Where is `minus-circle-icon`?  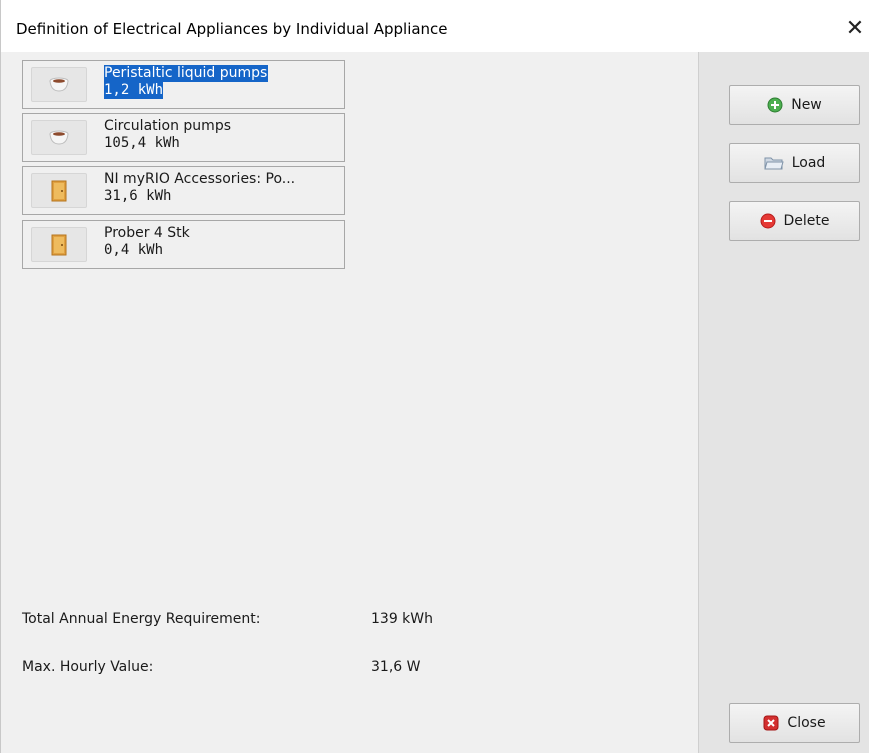
minus-circle-icon is located at coordinates (768, 221).